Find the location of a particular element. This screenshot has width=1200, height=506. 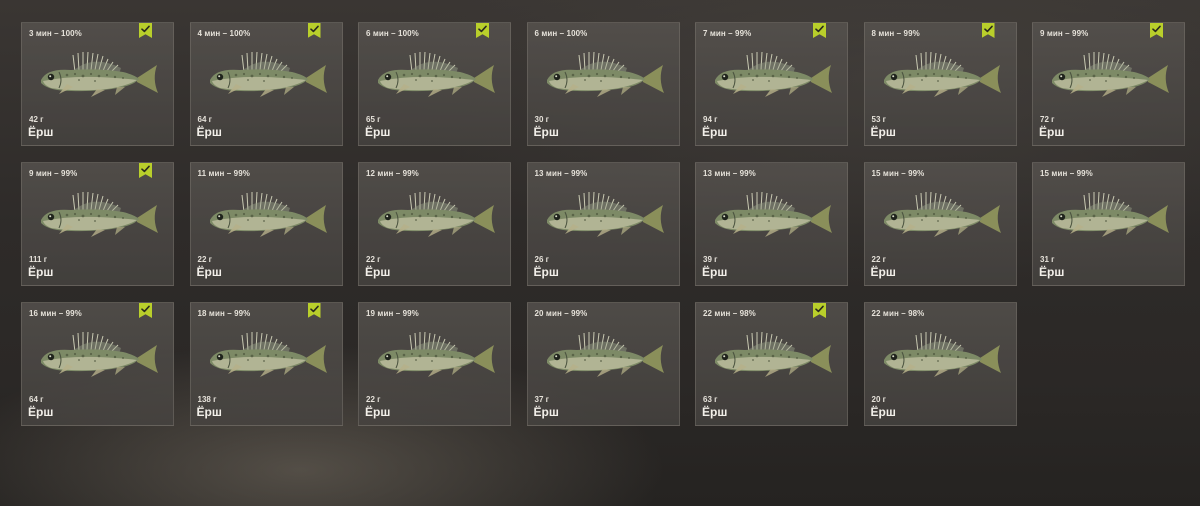

fish-duration-label: 18 мин – 99% is located at coordinates (224, 313).